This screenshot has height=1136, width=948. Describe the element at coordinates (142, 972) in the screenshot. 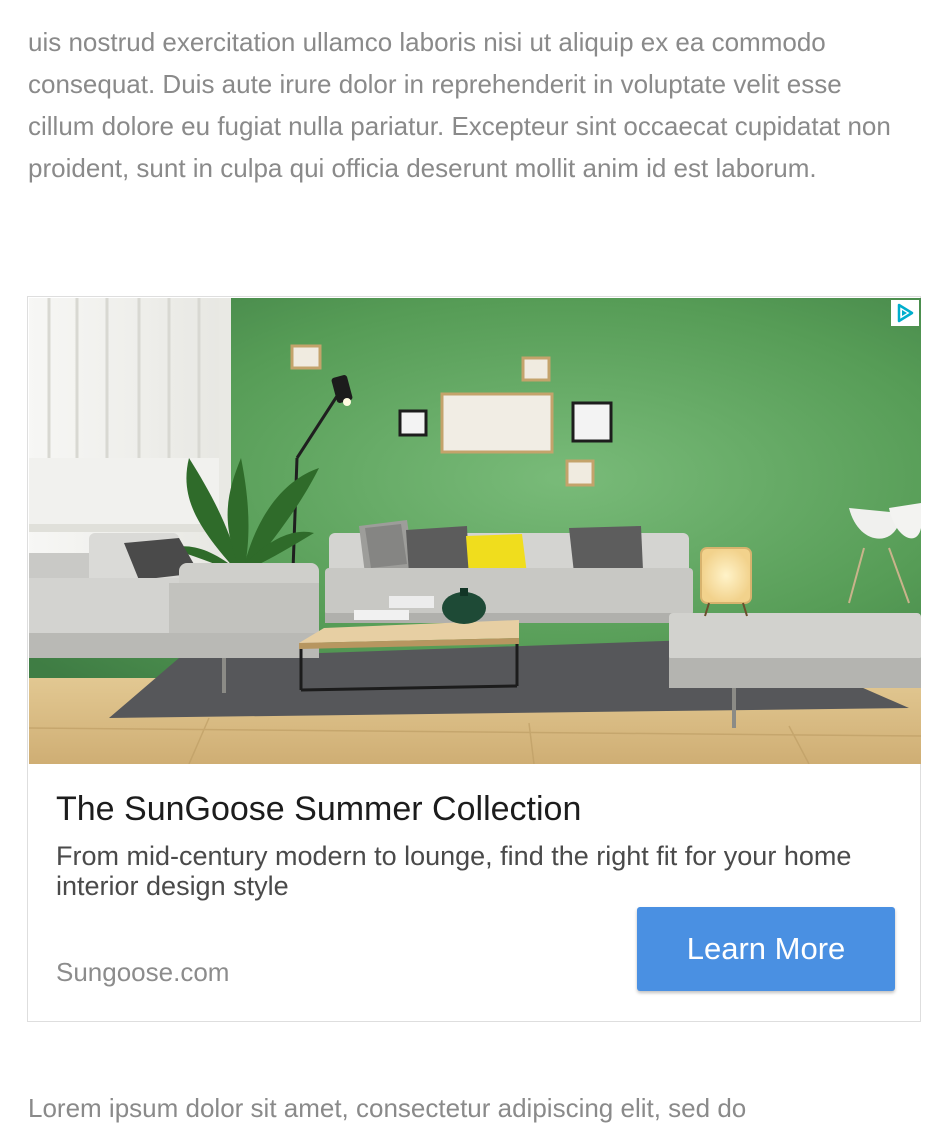

I see `ad-display-url: Sungoose.com` at that location.